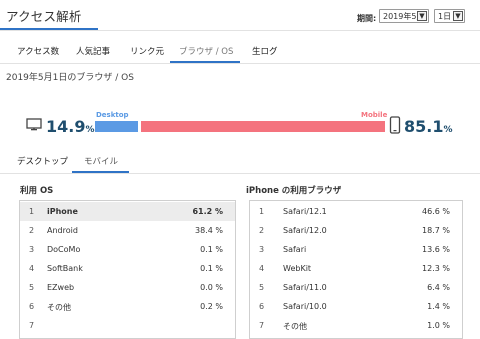 This screenshot has height=339, width=480. Describe the element at coordinates (147, 51) in the screenshot. I see `tab-referrers: リンク元` at that location.